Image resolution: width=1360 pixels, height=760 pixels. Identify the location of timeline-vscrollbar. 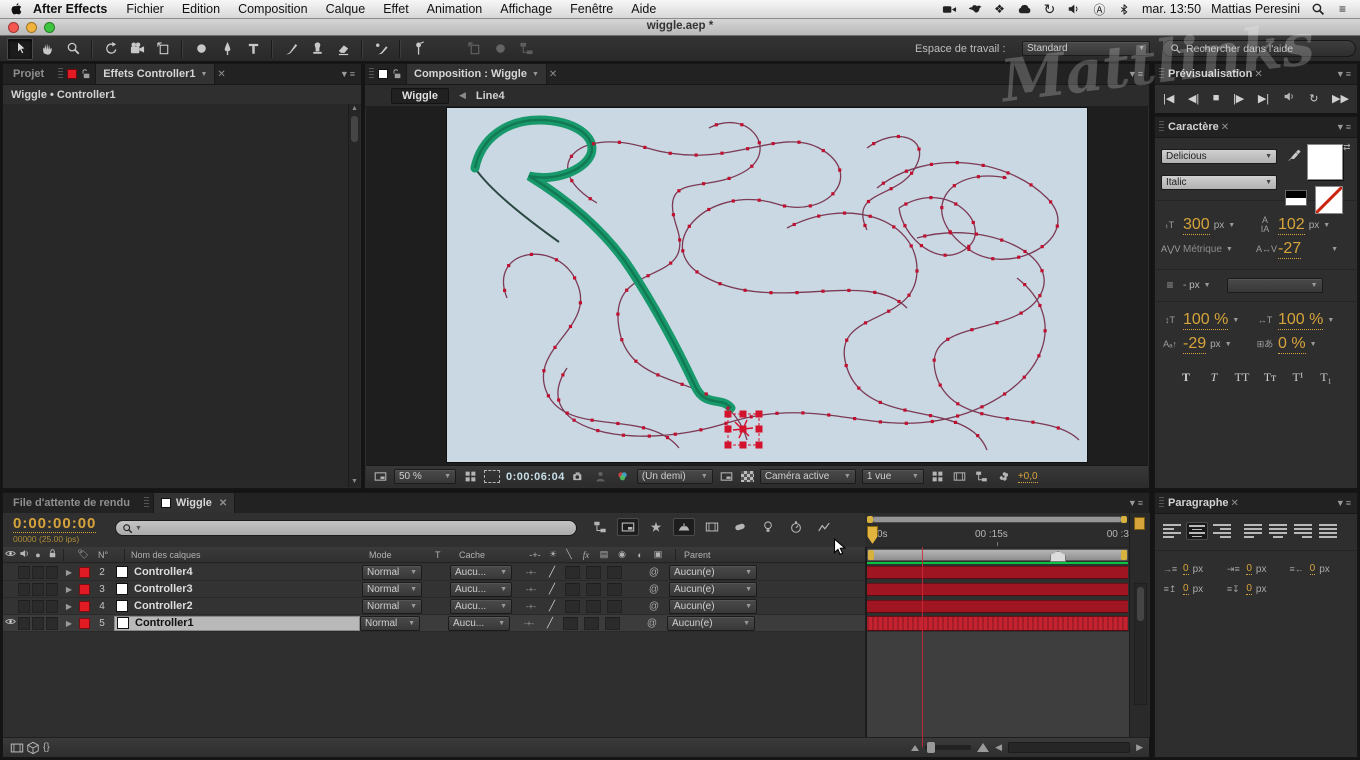
(1140, 644).